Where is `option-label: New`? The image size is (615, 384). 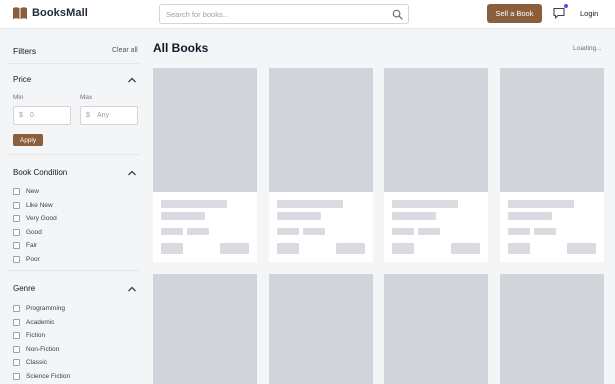 option-label: New is located at coordinates (33, 191).